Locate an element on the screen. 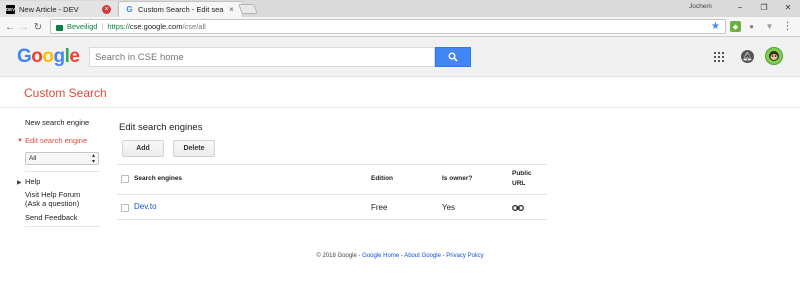  column-header-public-url-line2: URL is located at coordinates (519, 183).